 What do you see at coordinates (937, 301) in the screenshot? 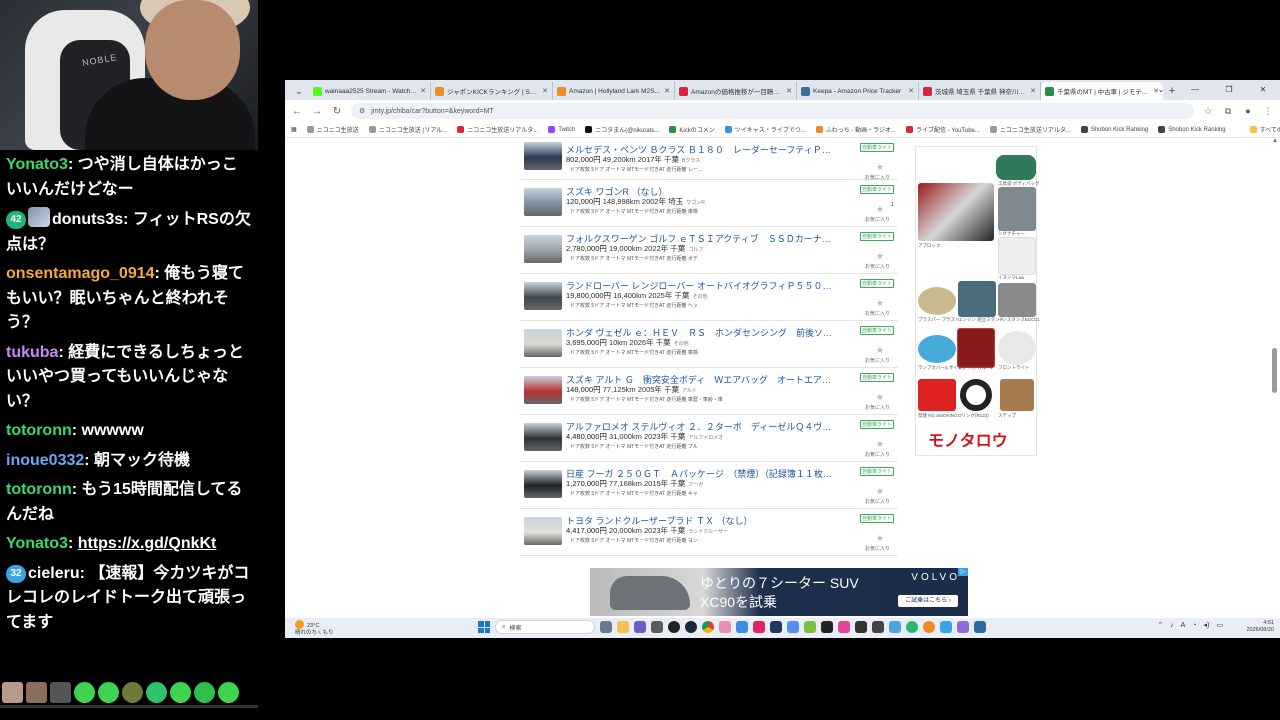
I see `ad-plate-image` at bounding box center [937, 301].